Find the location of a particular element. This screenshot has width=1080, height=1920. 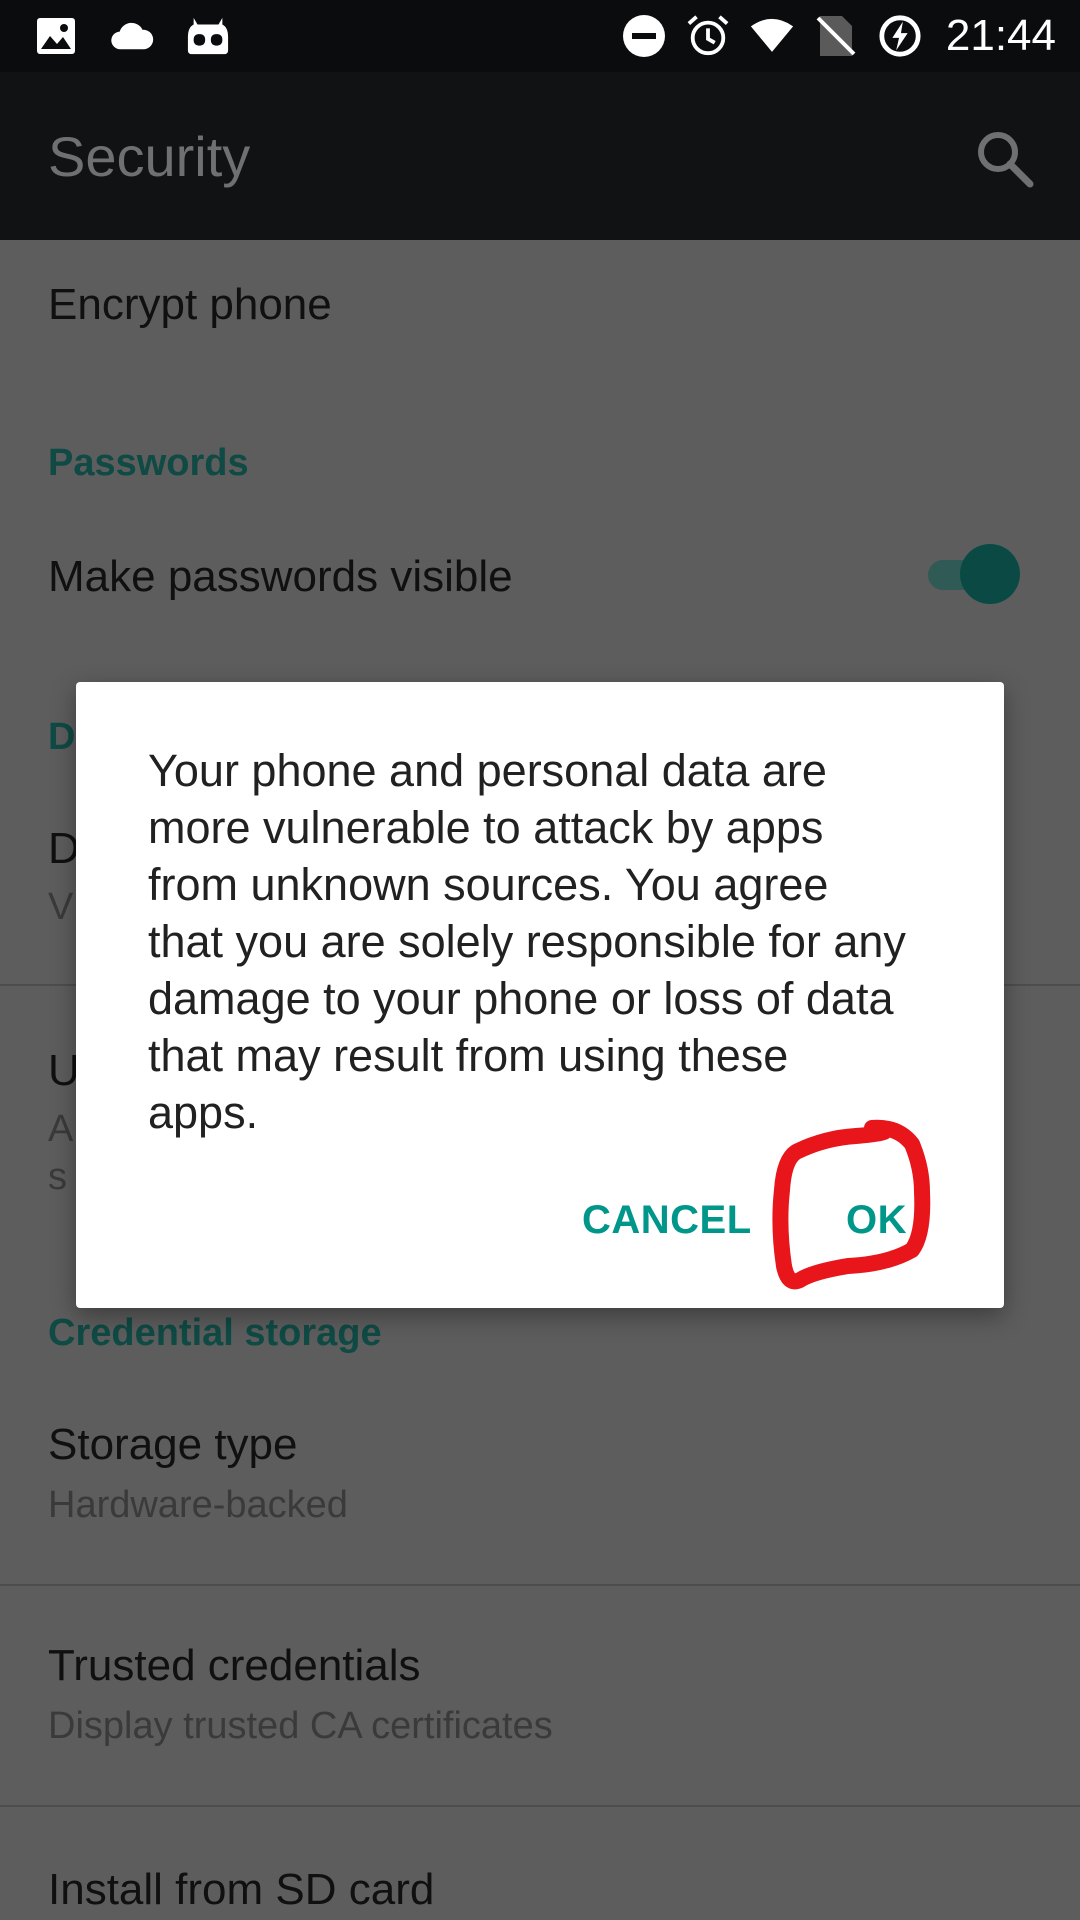

cloud-icon is located at coordinates (132, 36).